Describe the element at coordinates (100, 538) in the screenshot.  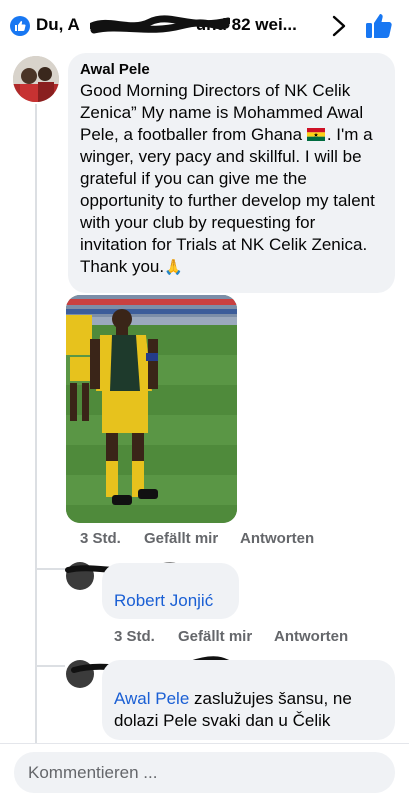
I see `comment-time: 3 Std.` at that location.